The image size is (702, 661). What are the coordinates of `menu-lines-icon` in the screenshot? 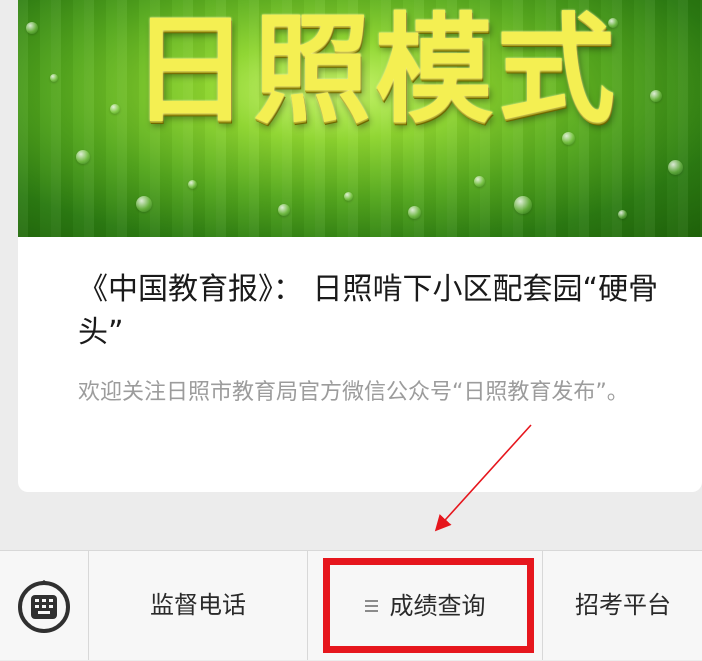 It's located at (371, 606).